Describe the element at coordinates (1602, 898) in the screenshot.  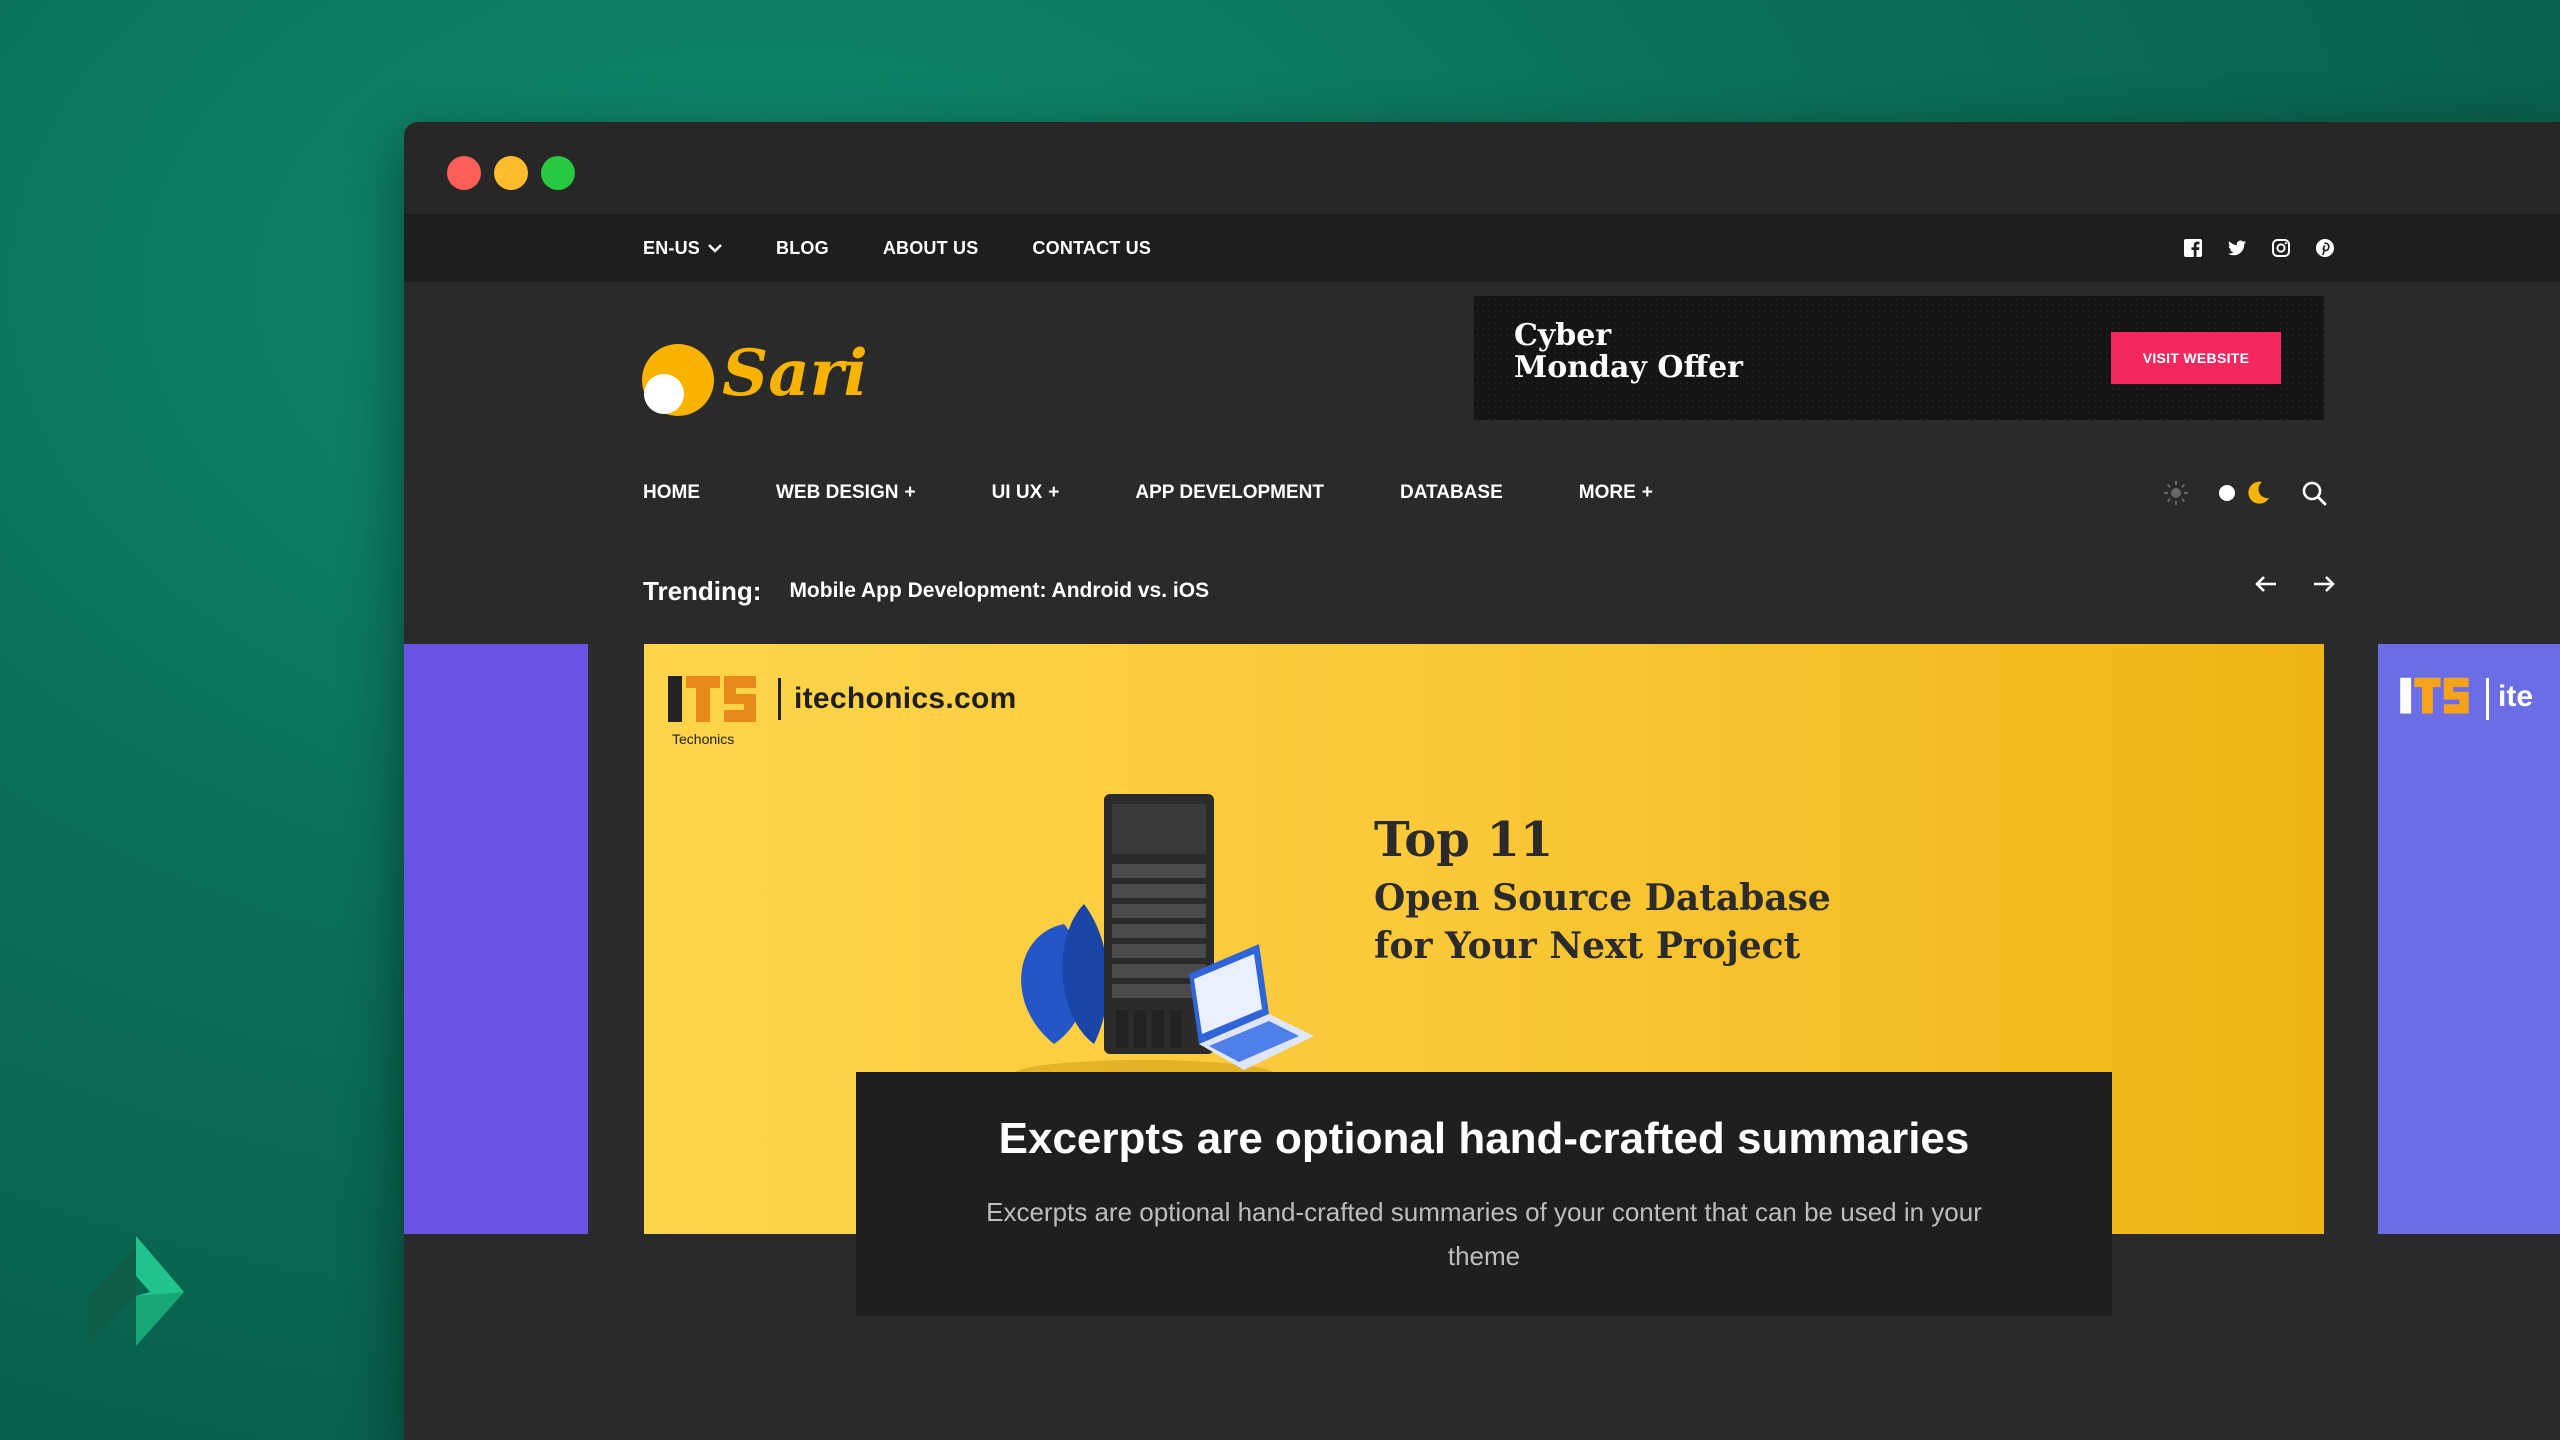
I see `slide-headline-line-1: Open Source Database` at that location.